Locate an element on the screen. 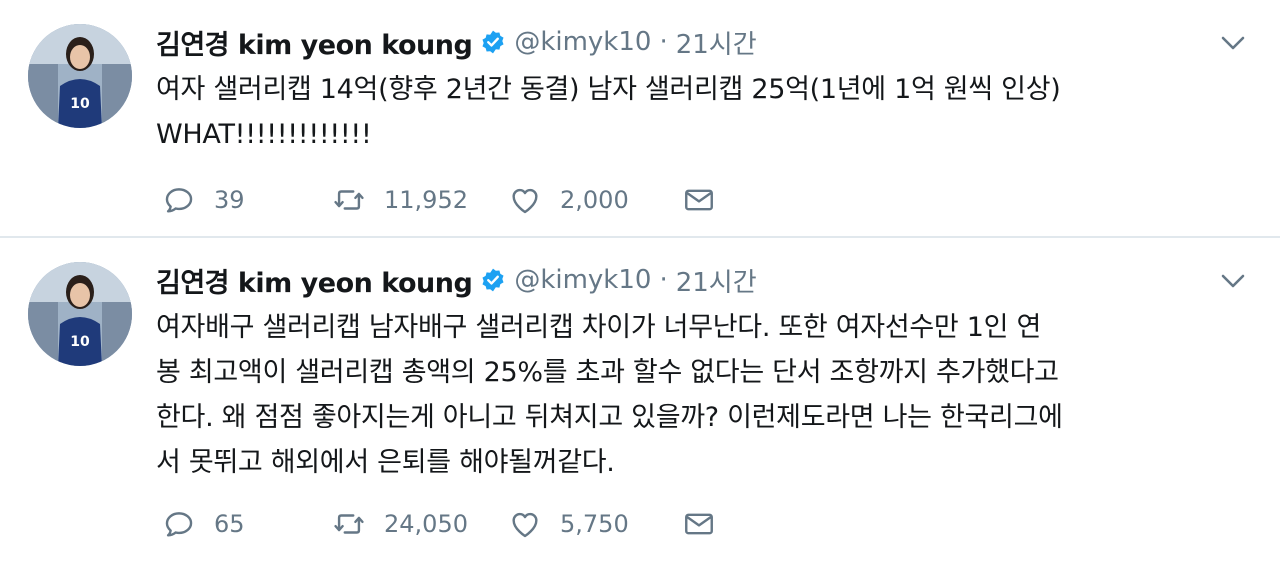  reply-count: 65 is located at coordinates (229, 524).